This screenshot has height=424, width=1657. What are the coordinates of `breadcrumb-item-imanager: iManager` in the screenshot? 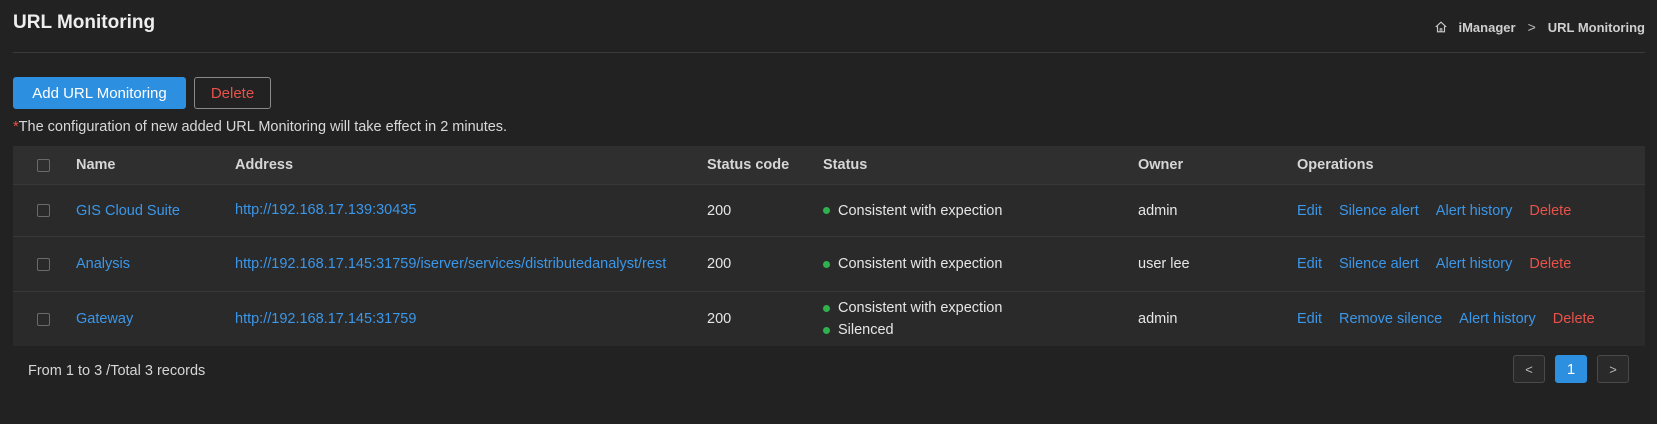 It's located at (1486, 27).